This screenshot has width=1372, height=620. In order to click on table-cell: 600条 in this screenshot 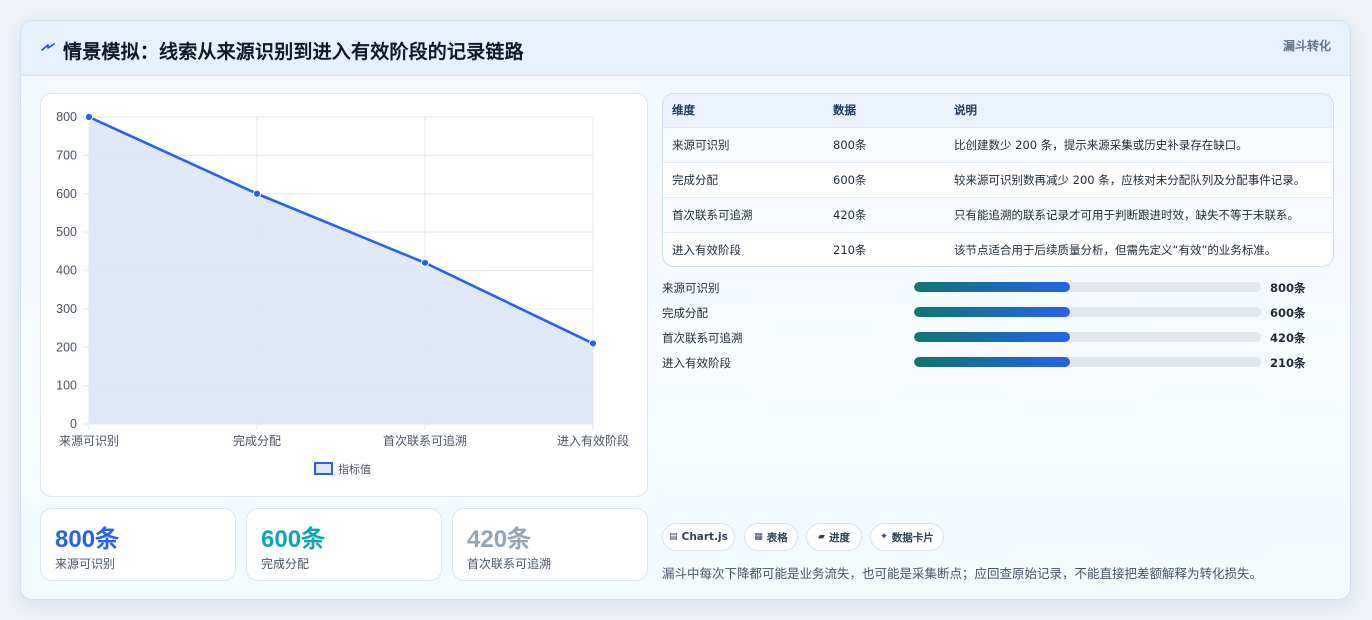, I will do `click(850, 179)`.